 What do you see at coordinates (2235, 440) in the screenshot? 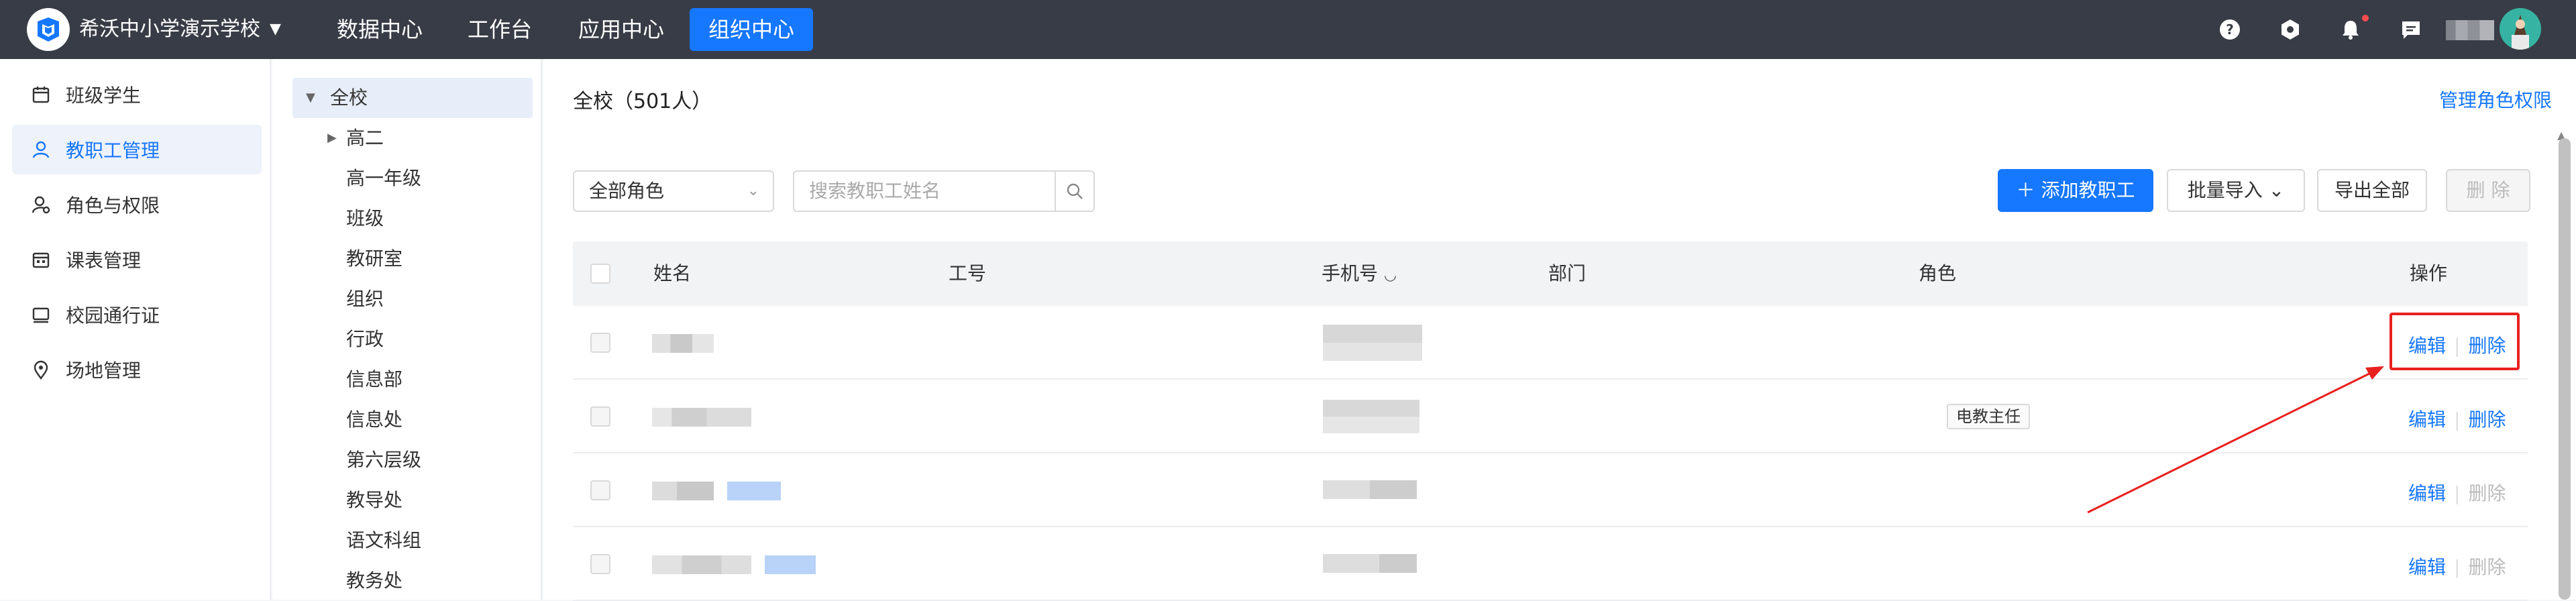
I see `annotation-arrow` at bounding box center [2235, 440].